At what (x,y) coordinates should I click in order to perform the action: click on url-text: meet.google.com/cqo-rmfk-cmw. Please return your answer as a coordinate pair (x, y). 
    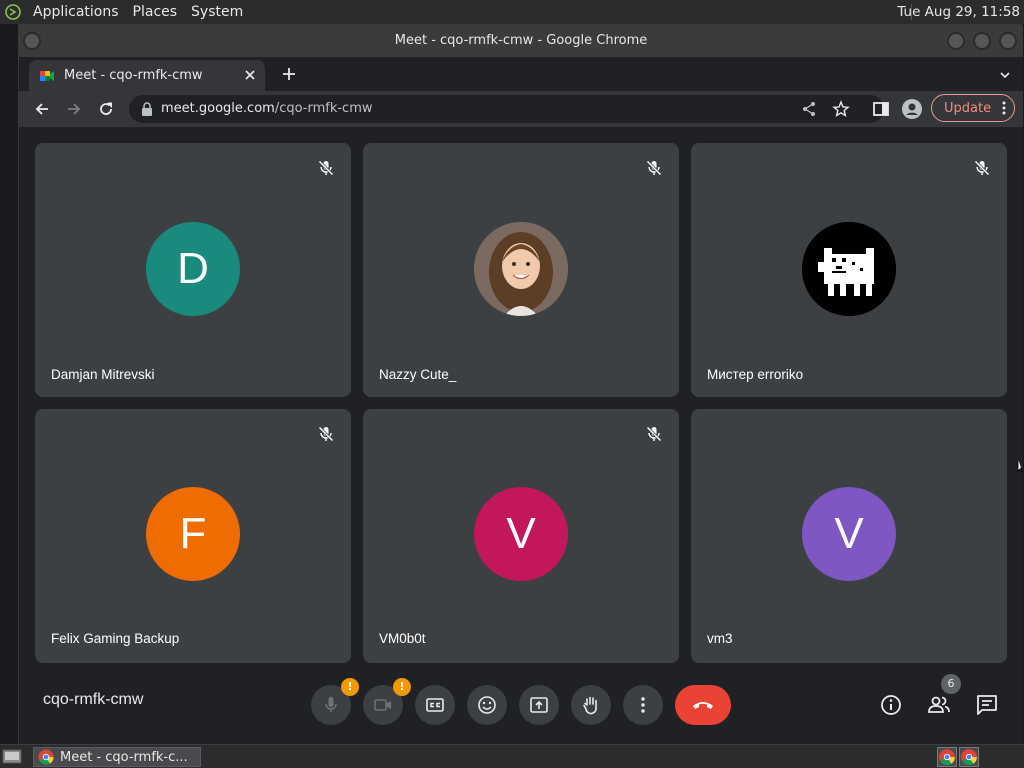
    Looking at the image, I should click on (267, 108).